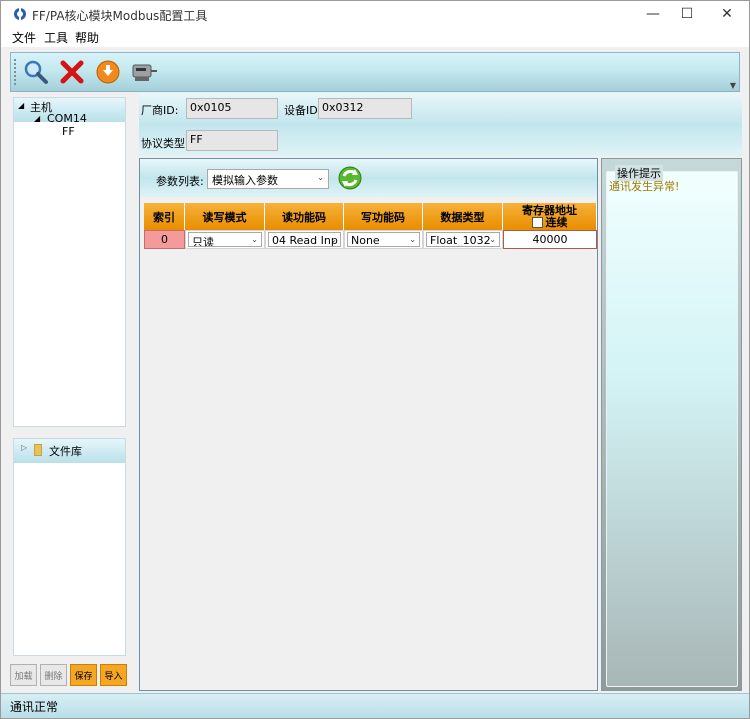  I want to click on search-button, so click(36, 72).